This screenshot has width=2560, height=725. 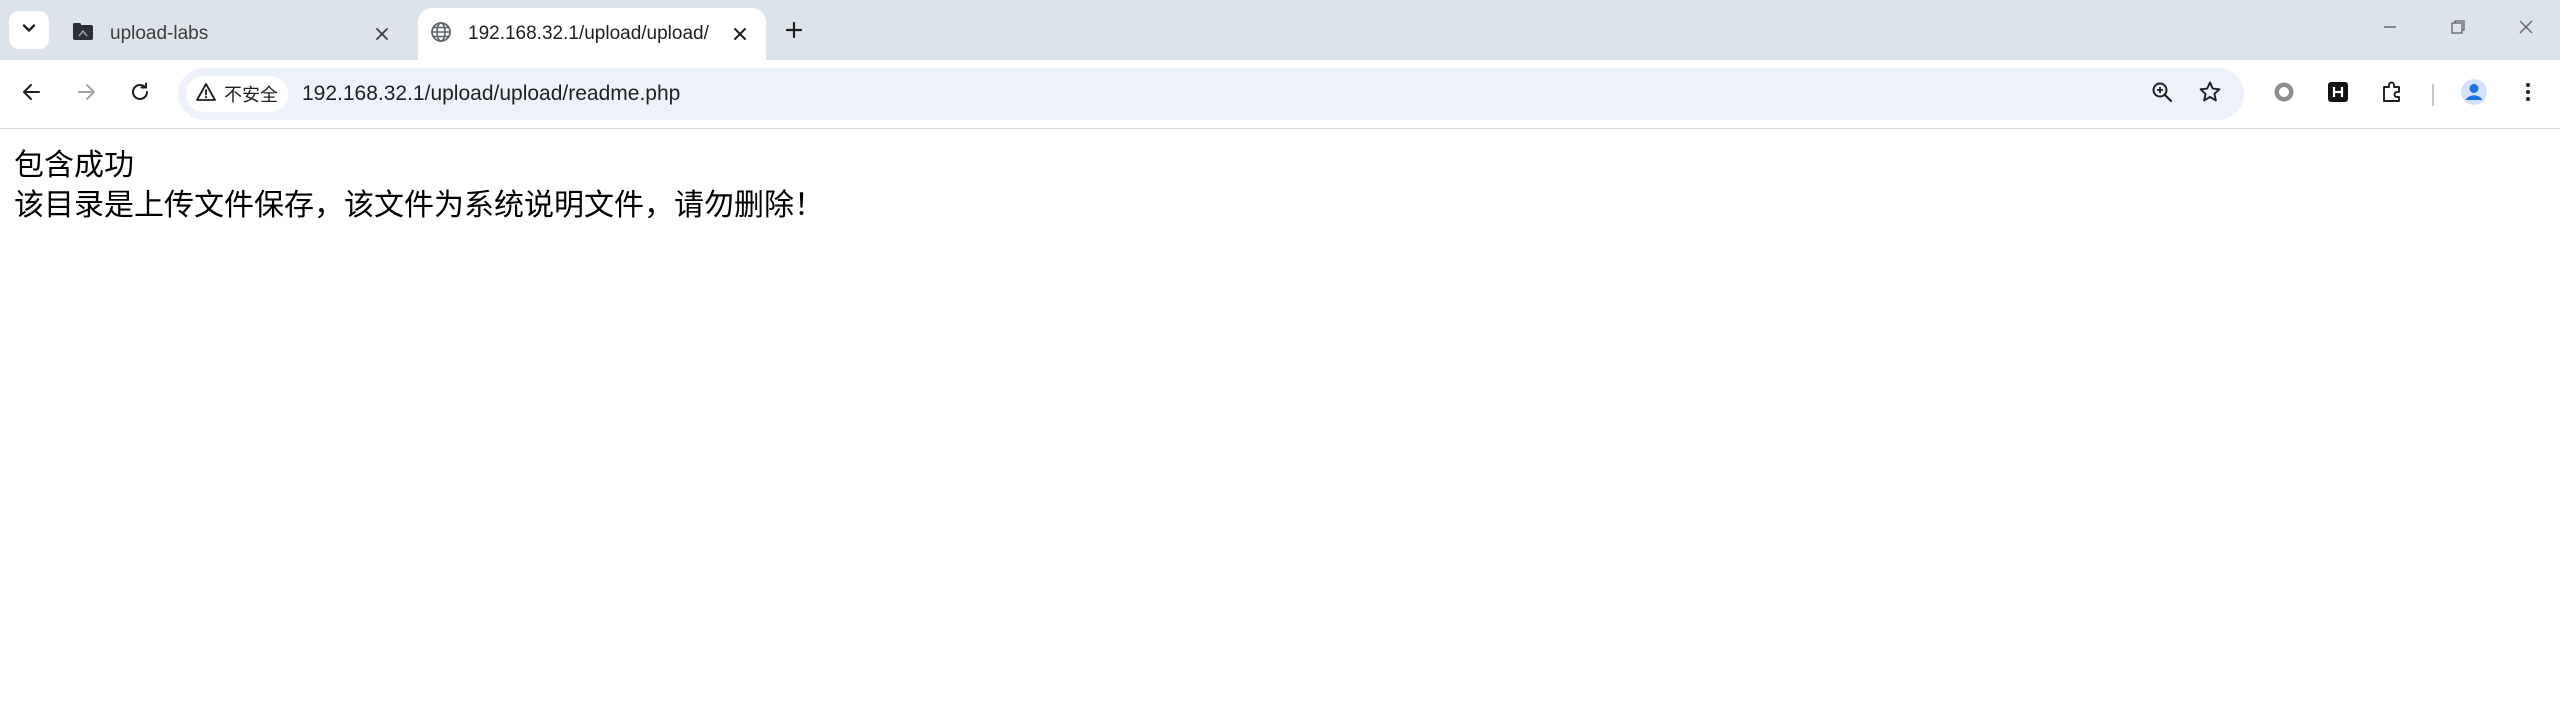 I want to click on tab-title: upload-labs, so click(x=159, y=33).